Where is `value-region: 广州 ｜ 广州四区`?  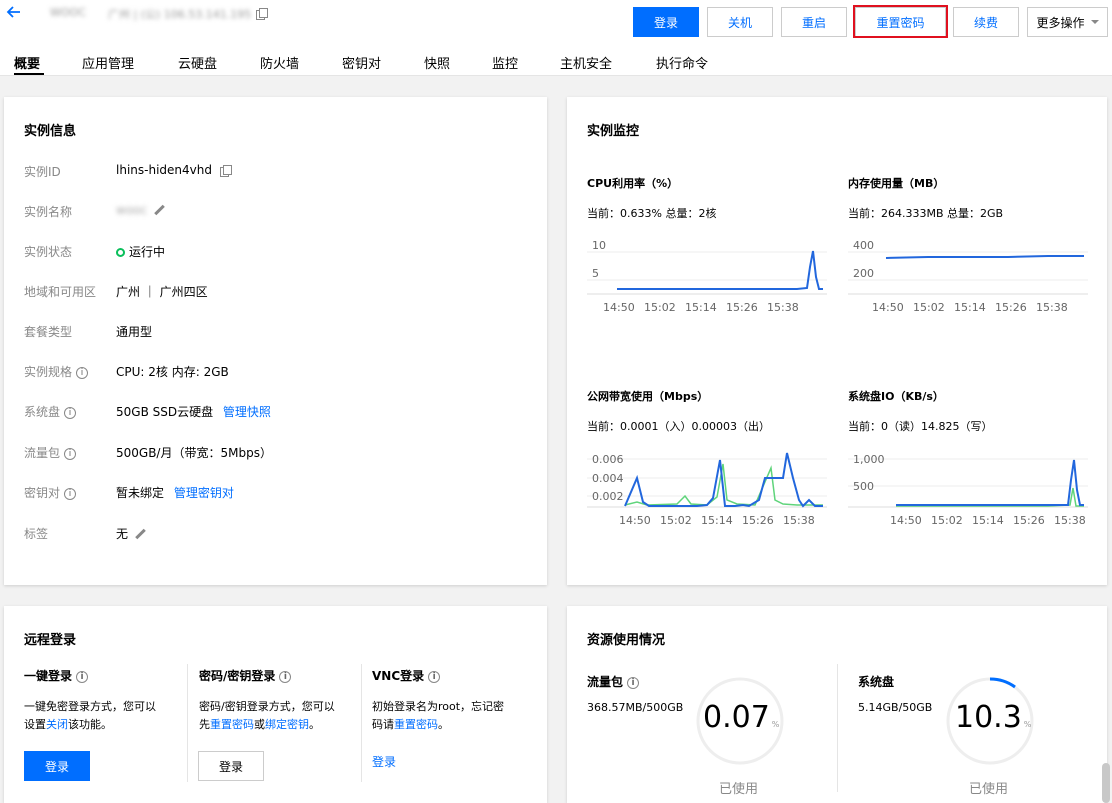 value-region: 广州 ｜ 广州四区 is located at coordinates (162, 292).